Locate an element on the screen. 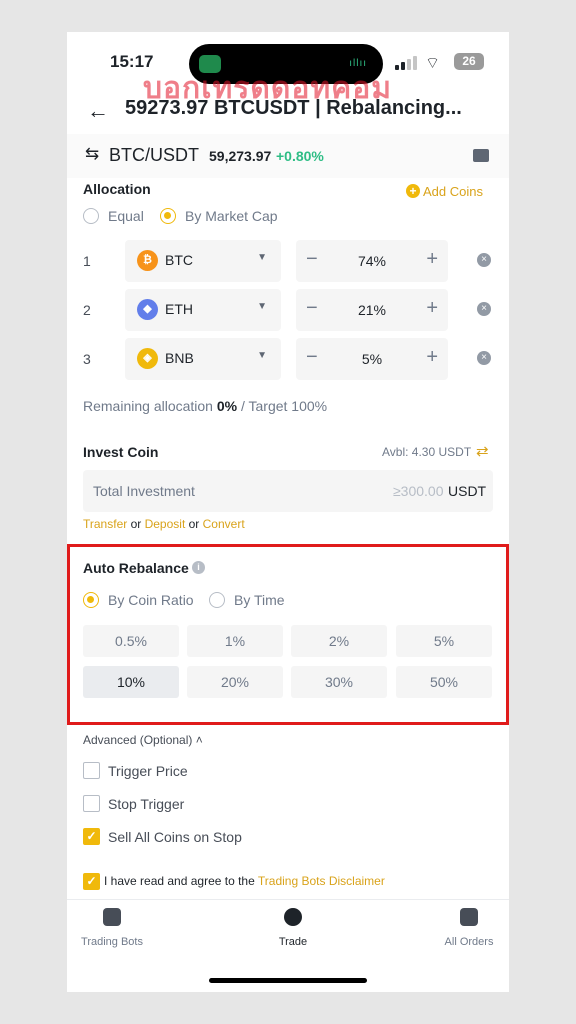 The image size is (576, 1024). fund-links: Transfer or Deposit or Convert is located at coordinates (164, 524).